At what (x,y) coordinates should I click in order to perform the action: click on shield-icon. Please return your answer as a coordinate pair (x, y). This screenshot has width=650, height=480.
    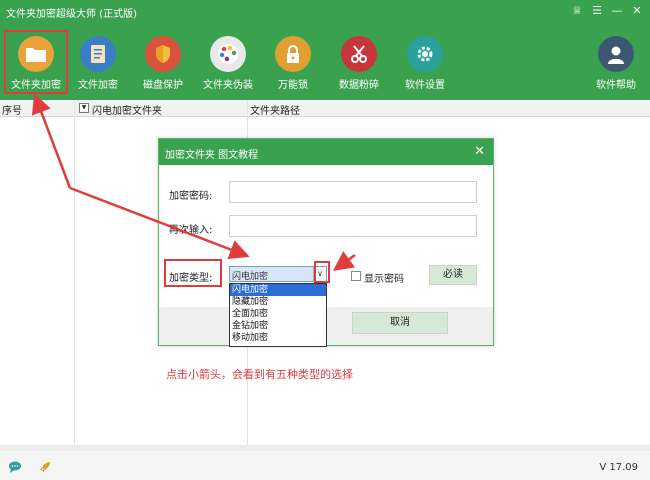
    Looking at the image, I should click on (163, 54).